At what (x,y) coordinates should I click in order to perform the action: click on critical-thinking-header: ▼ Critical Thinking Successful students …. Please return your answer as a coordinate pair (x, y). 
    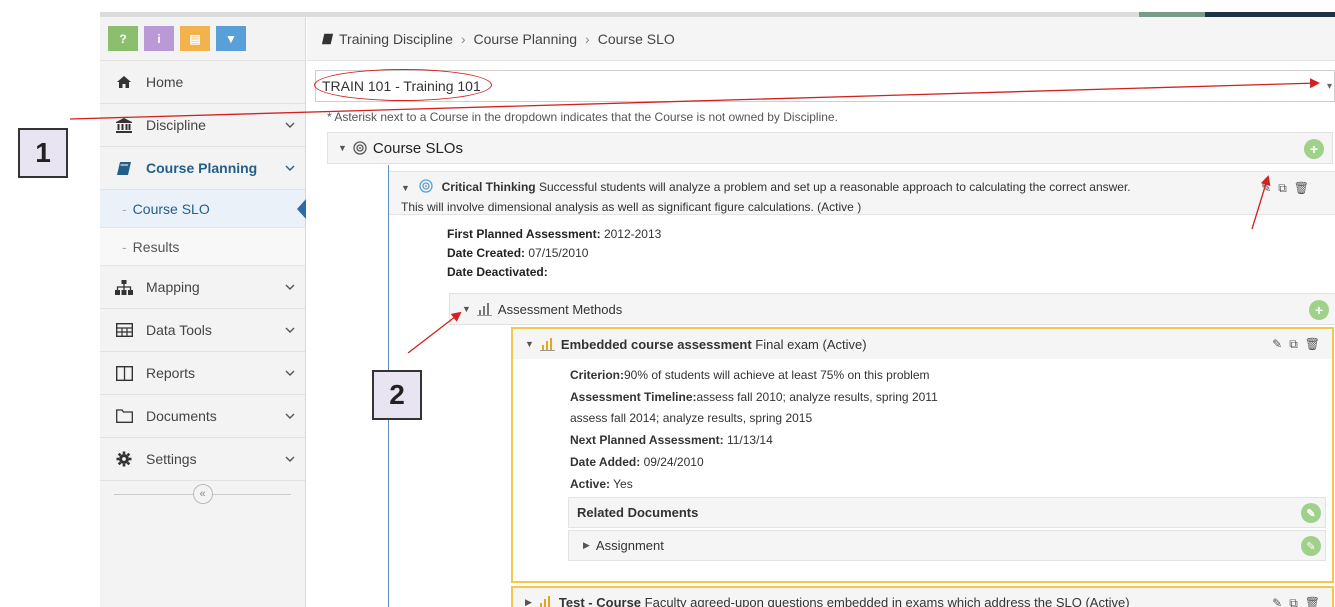
    Looking at the image, I should click on (862, 193).